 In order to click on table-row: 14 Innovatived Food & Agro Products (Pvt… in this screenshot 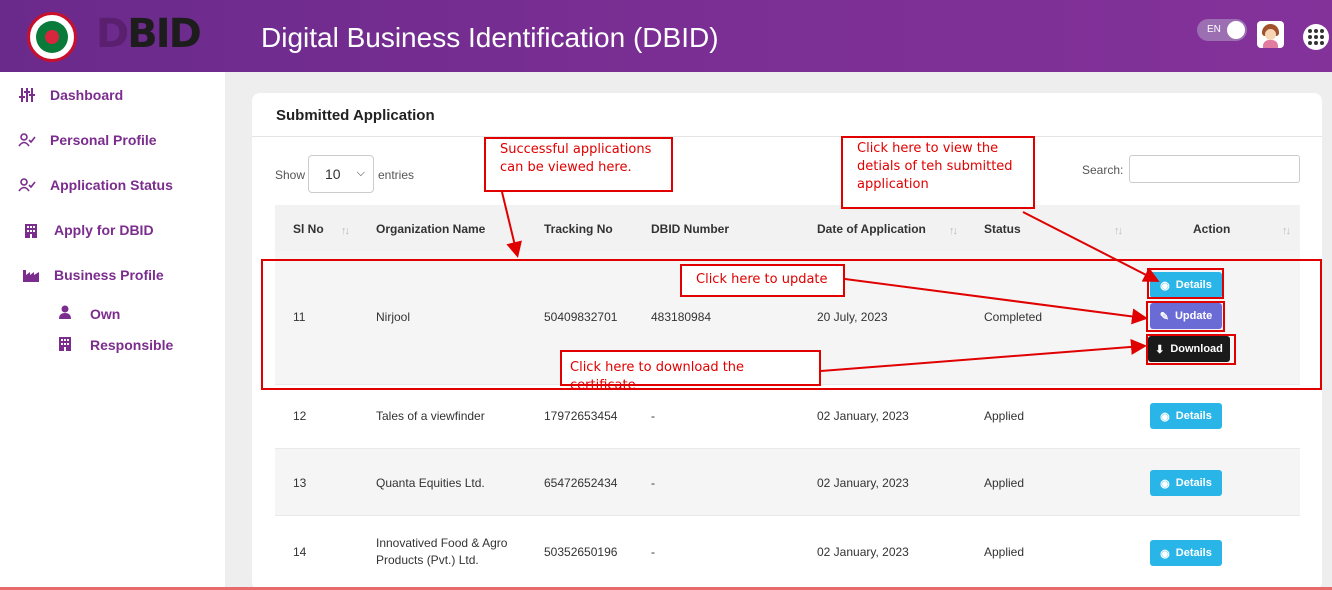, I will do `click(787, 553)`.